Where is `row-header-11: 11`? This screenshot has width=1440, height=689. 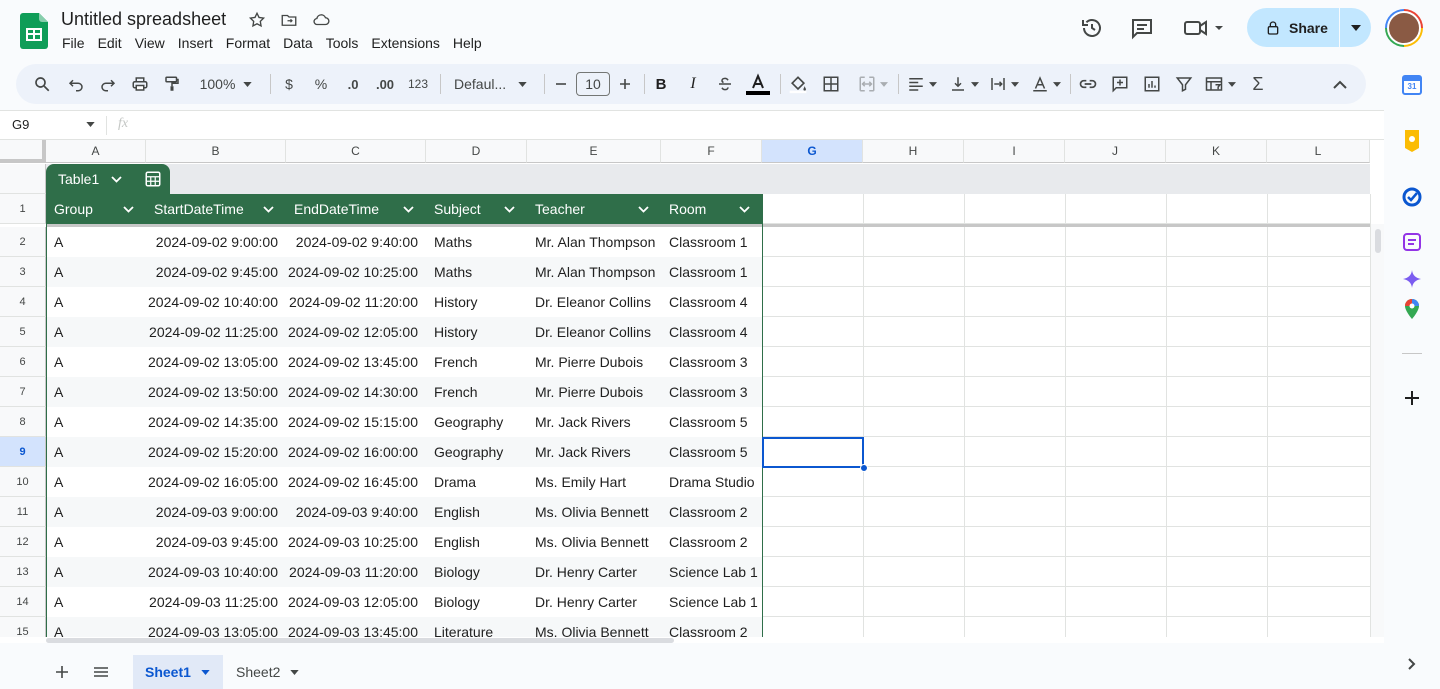
row-header-11: 11 is located at coordinates (23, 512).